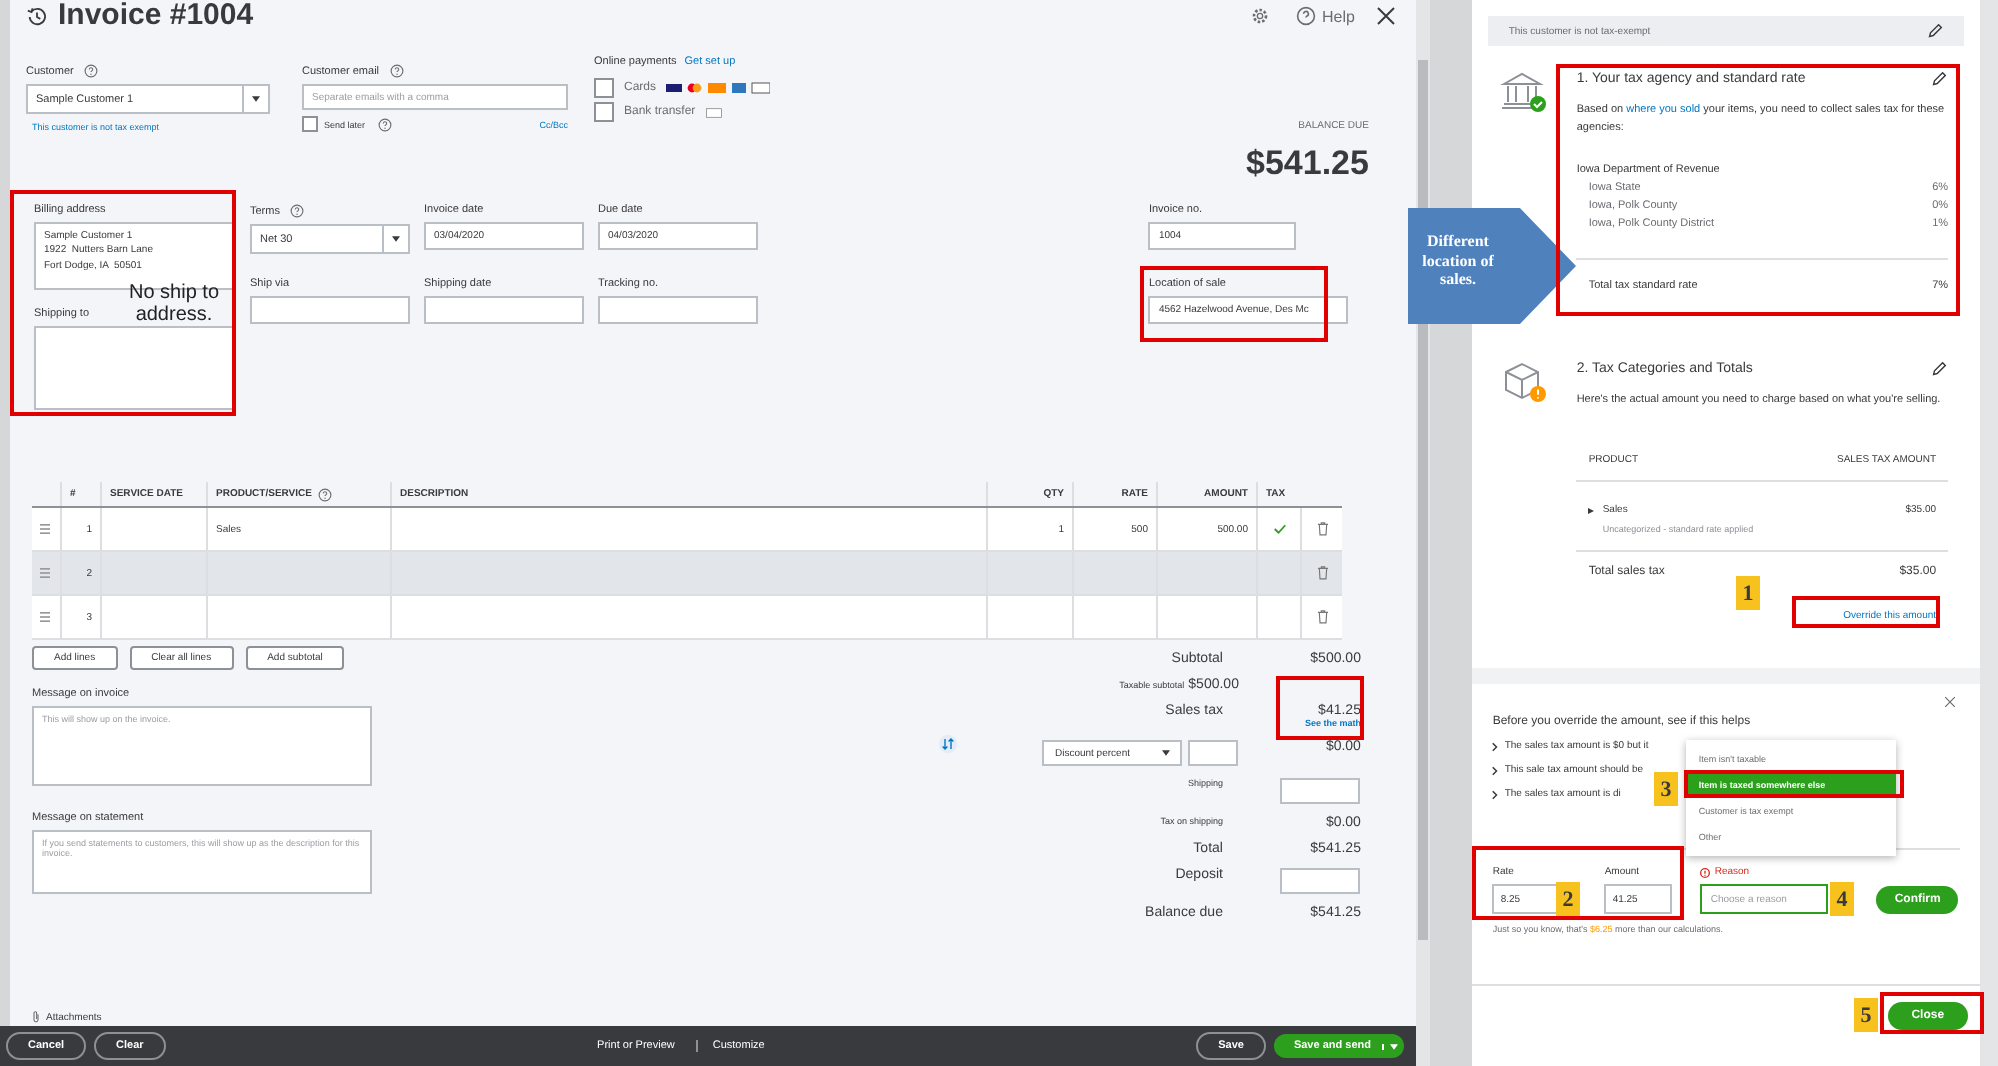 The height and width of the screenshot is (1066, 1998). Describe the element at coordinates (1591, 510) in the screenshot. I see `expand-icon` at that location.